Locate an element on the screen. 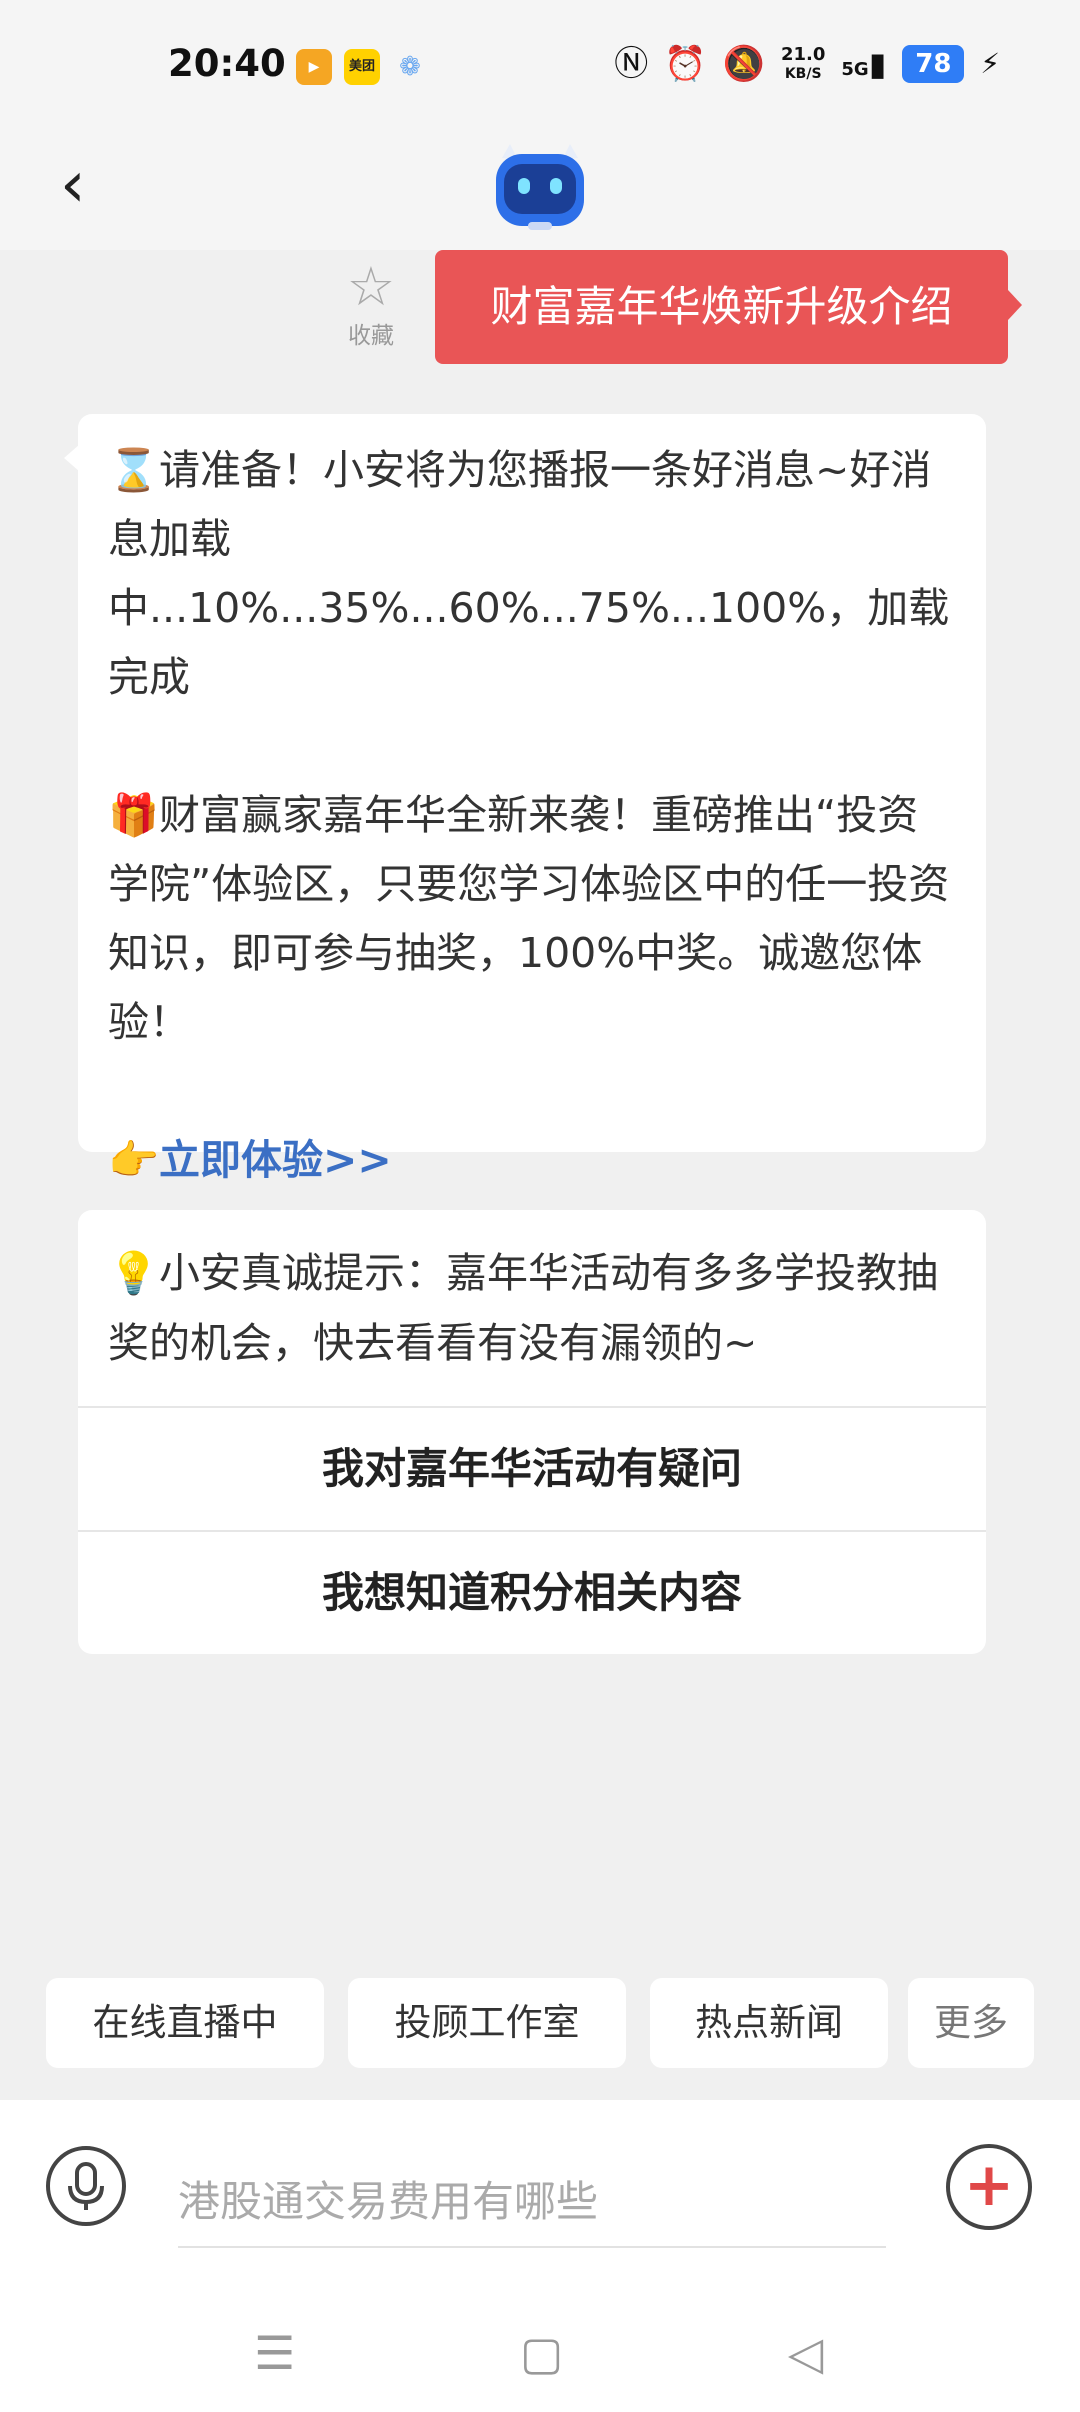 This screenshot has height=2412, width=1080. microphone-icon is located at coordinates (86, 2186).